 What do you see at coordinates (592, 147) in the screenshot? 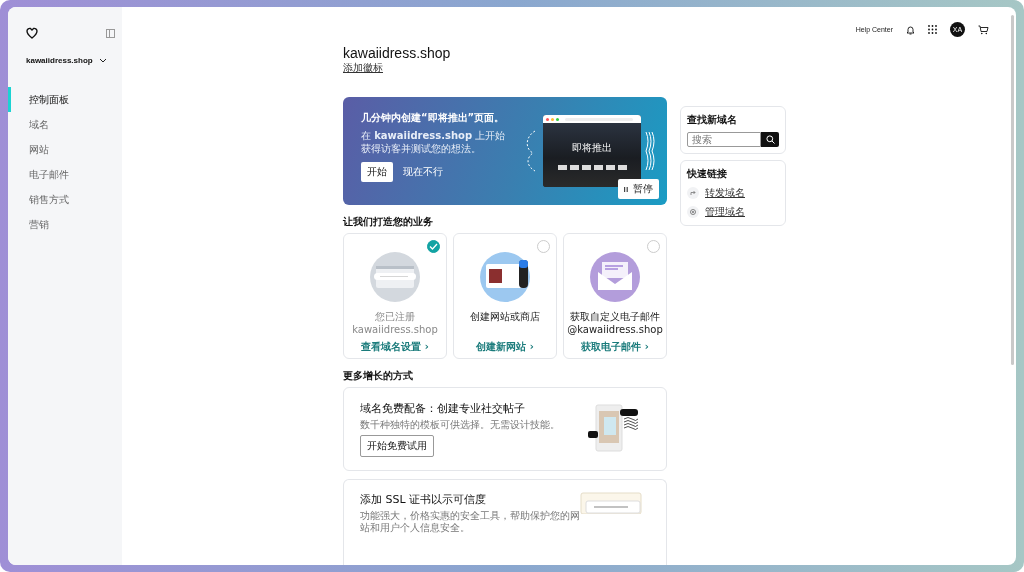
I see `preview-title: 即将推出` at bounding box center [592, 147].